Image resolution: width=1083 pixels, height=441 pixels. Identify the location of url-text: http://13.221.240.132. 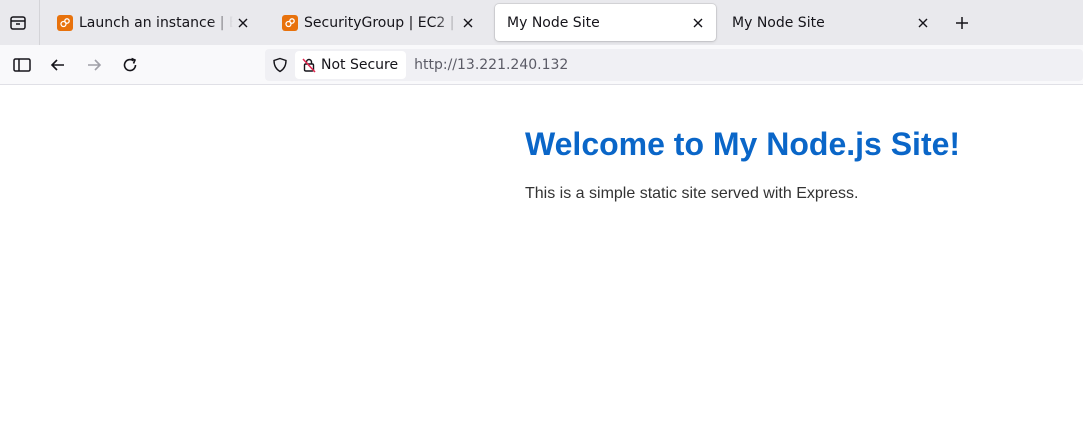
(491, 65).